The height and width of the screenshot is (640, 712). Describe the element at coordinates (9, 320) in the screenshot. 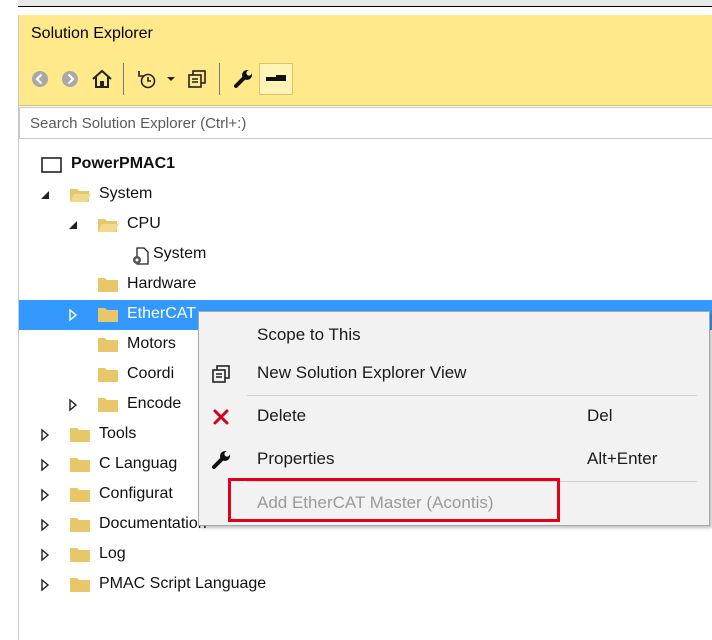

I see `left-margin` at that location.